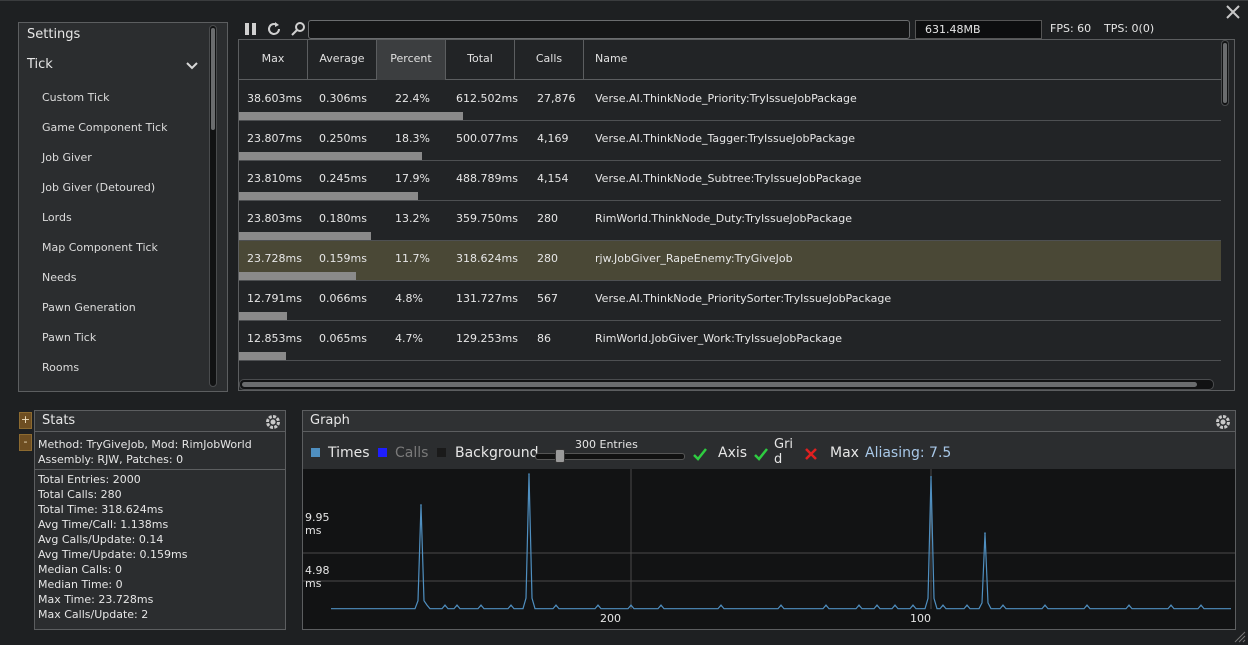 The height and width of the screenshot is (645, 1248). I want to click on table-hscroll-thumb, so click(719, 384).